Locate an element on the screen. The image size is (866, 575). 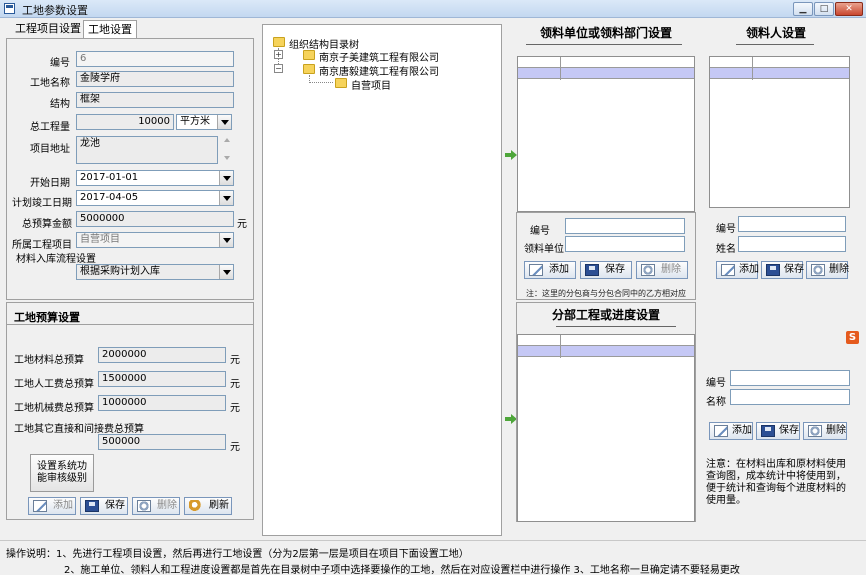
person-name-field is located at coordinates (792, 244).